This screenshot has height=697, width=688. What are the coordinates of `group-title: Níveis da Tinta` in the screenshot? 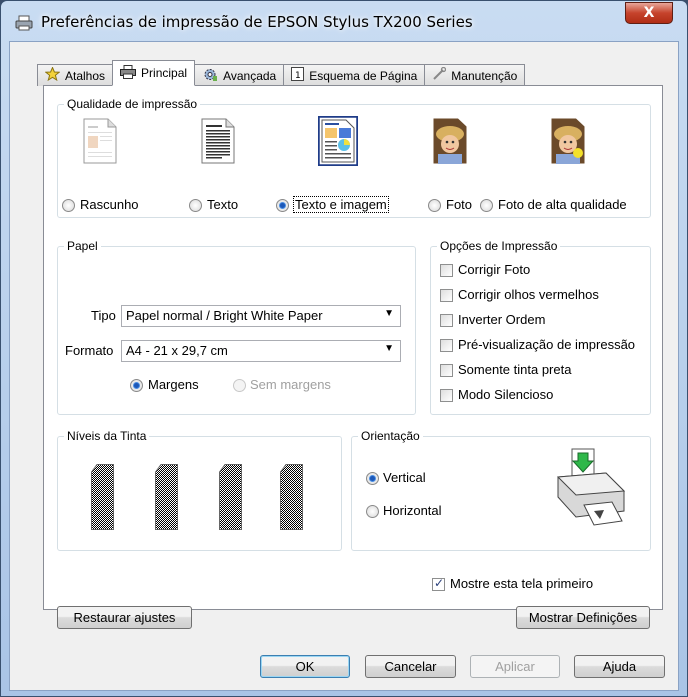 It's located at (107, 436).